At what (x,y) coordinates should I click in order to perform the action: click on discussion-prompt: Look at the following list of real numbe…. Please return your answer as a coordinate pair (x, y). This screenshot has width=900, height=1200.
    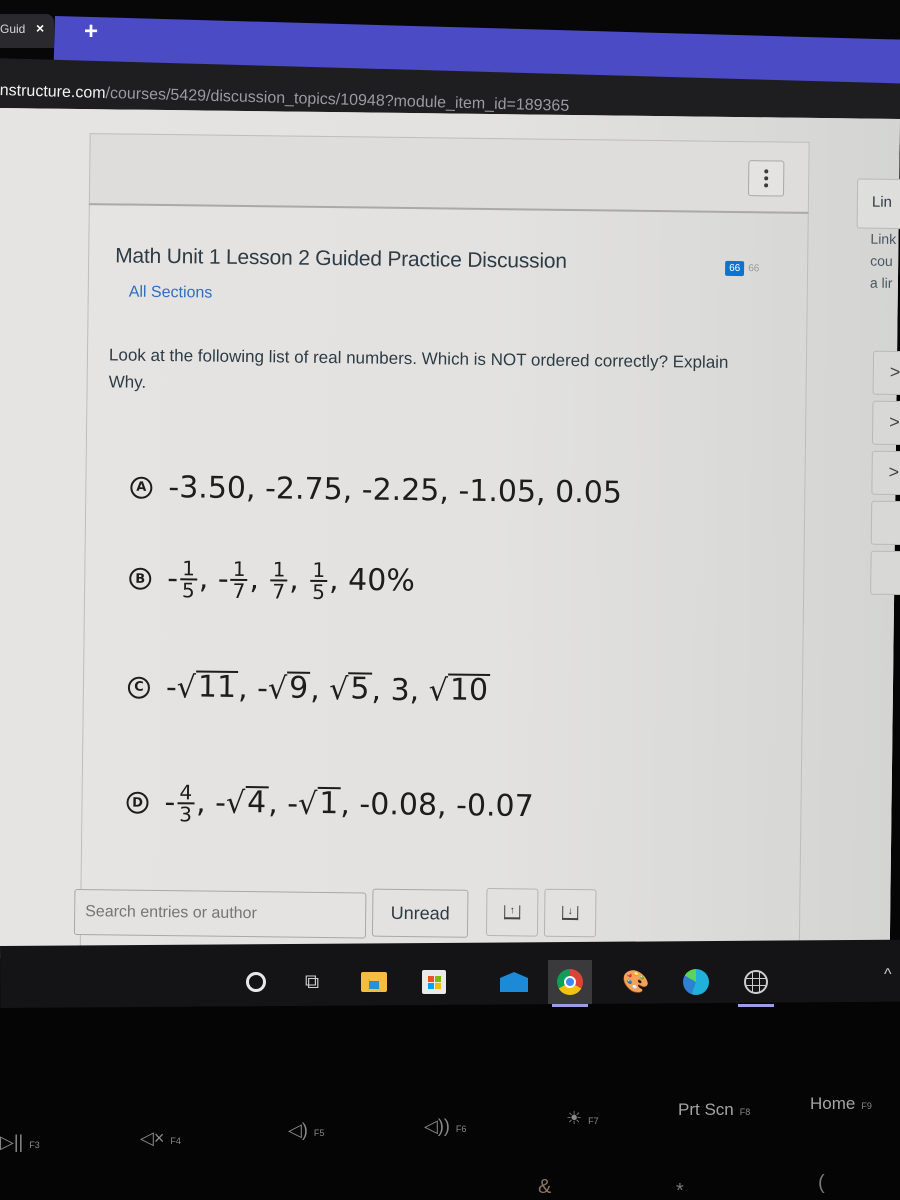
    Looking at the image, I should click on (418, 368).